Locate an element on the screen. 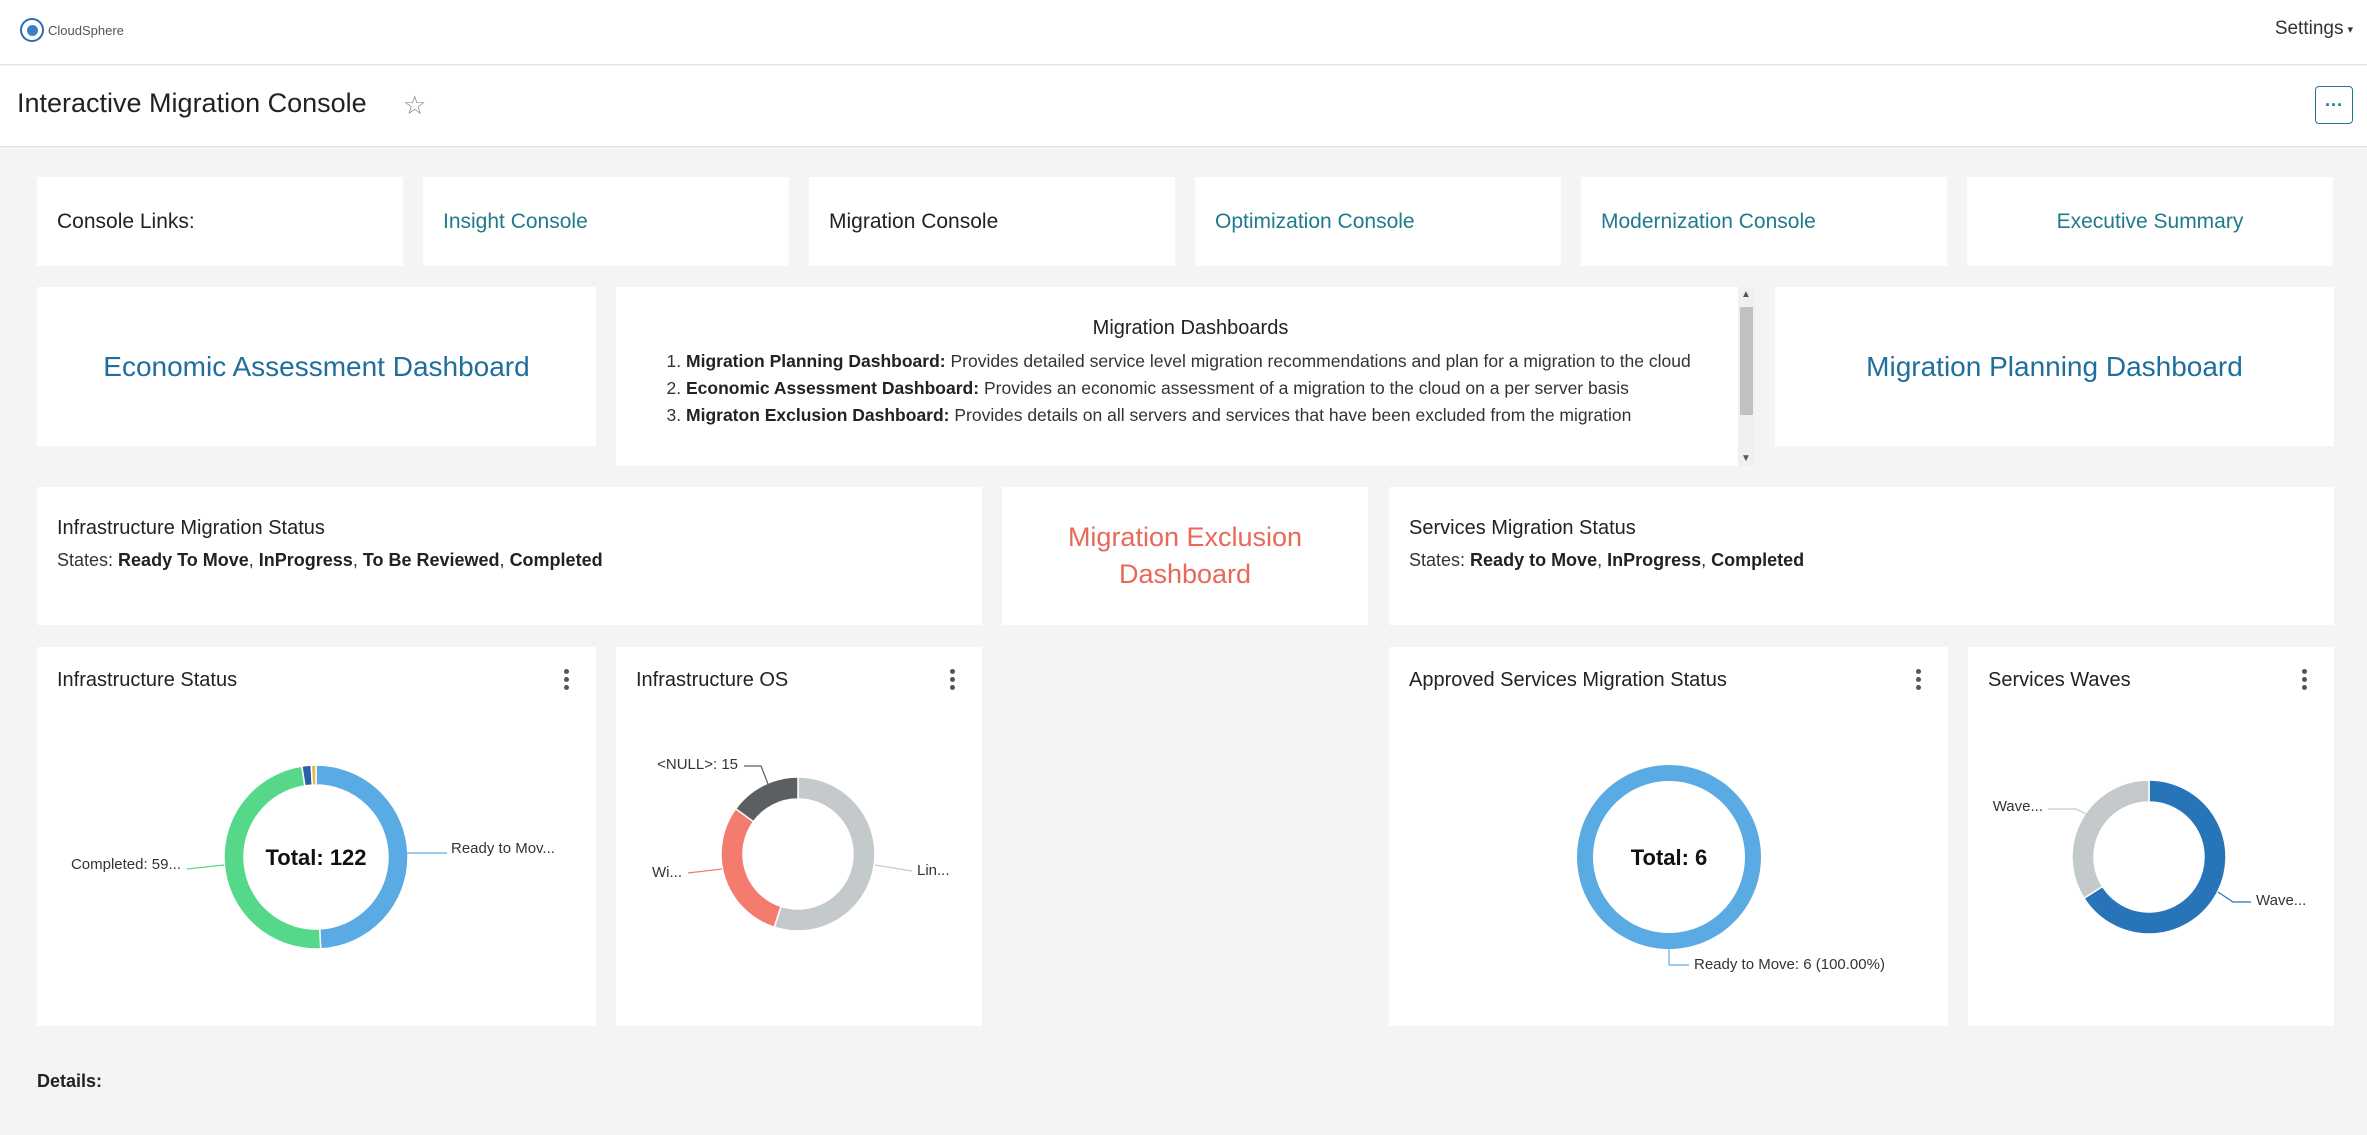 This screenshot has width=2367, height=1135. state-value: Ready to Move is located at coordinates (1534, 560).